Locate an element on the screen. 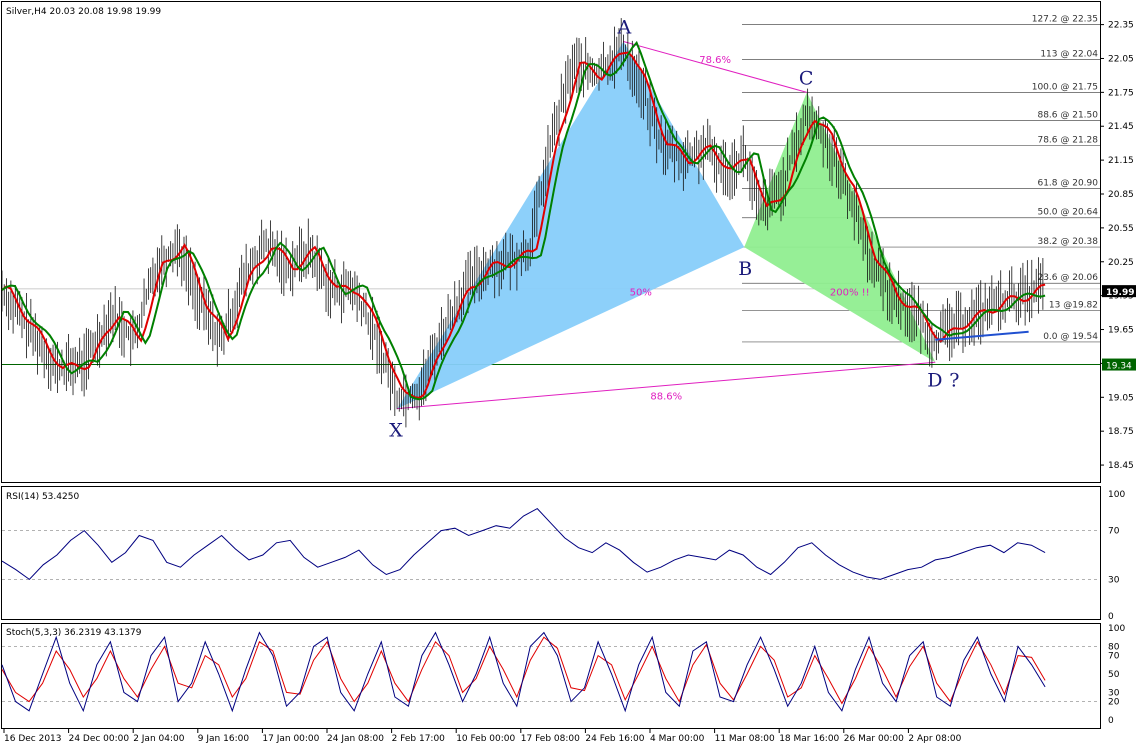 The image size is (1142, 746). fib-level-label: 100.0 @ 21.75 is located at coordinates (1065, 87).